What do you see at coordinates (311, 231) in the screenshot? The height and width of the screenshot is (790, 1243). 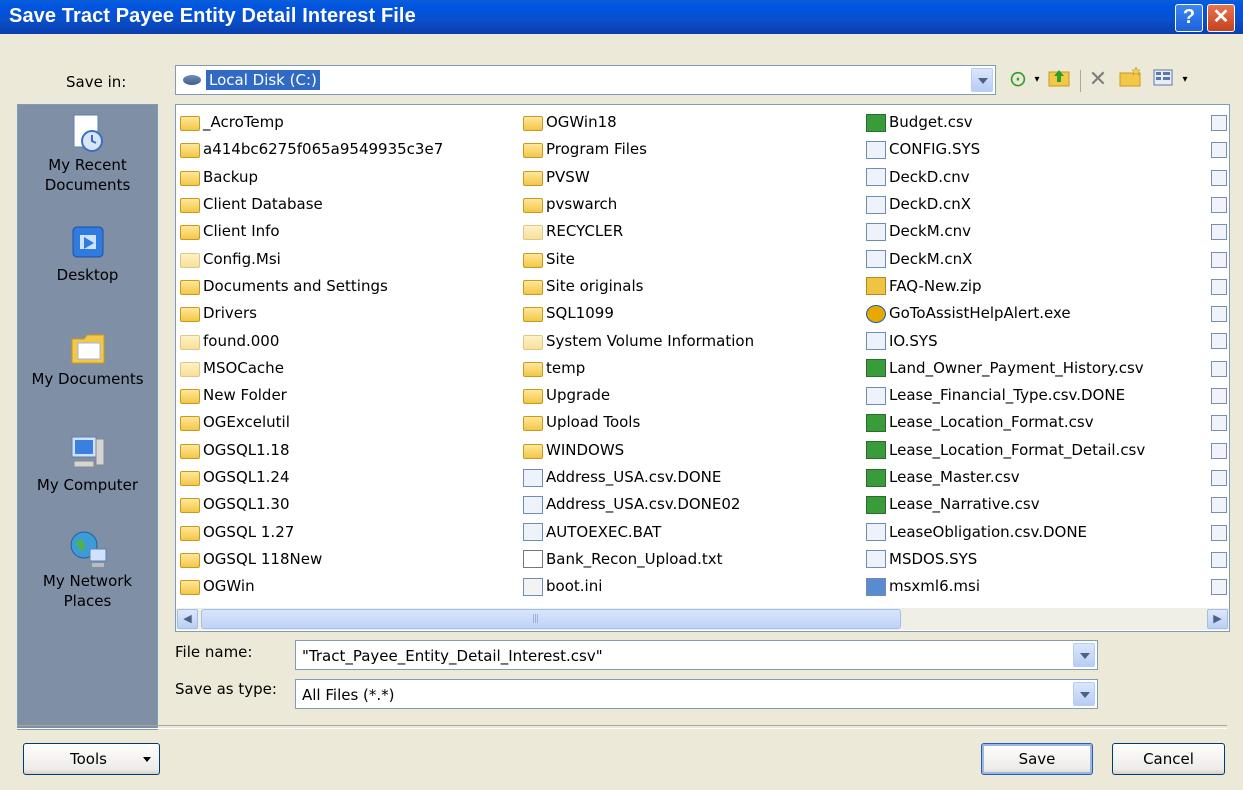 I see `folder-item: Client Info` at bounding box center [311, 231].